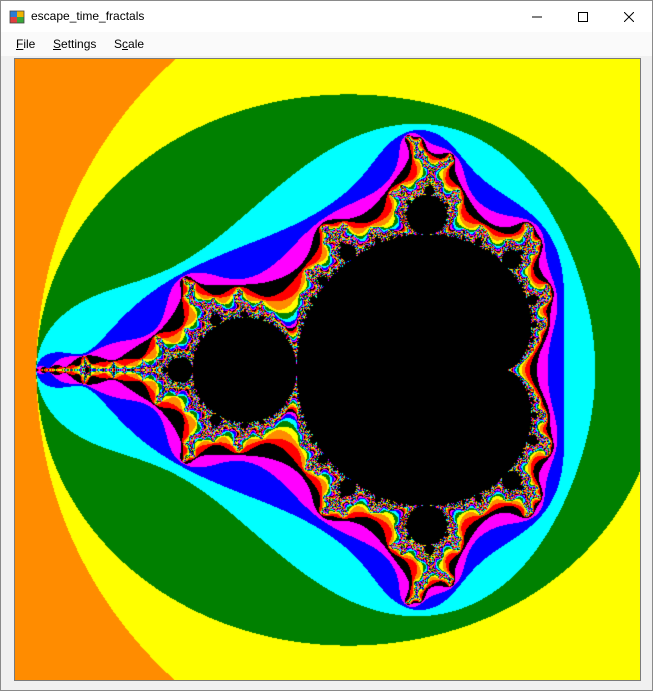  Describe the element at coordinates (88, 16) in the screenshot. I see `window-title: escape_time_fractals` at that location.